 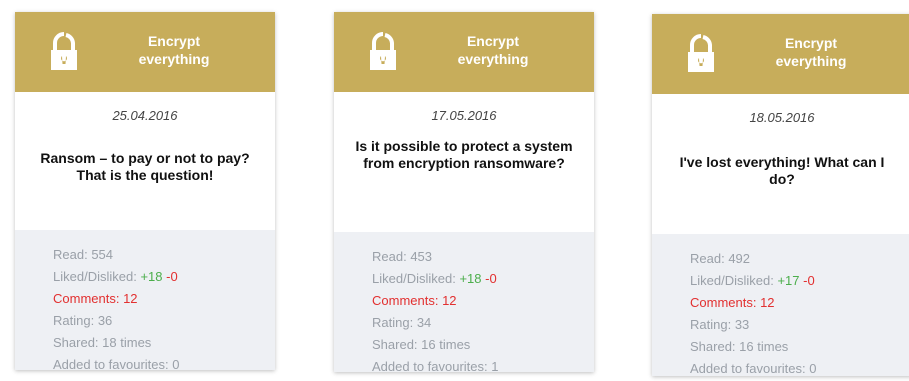 I want to click on liked-value: +17, so click(x=788, y=280).